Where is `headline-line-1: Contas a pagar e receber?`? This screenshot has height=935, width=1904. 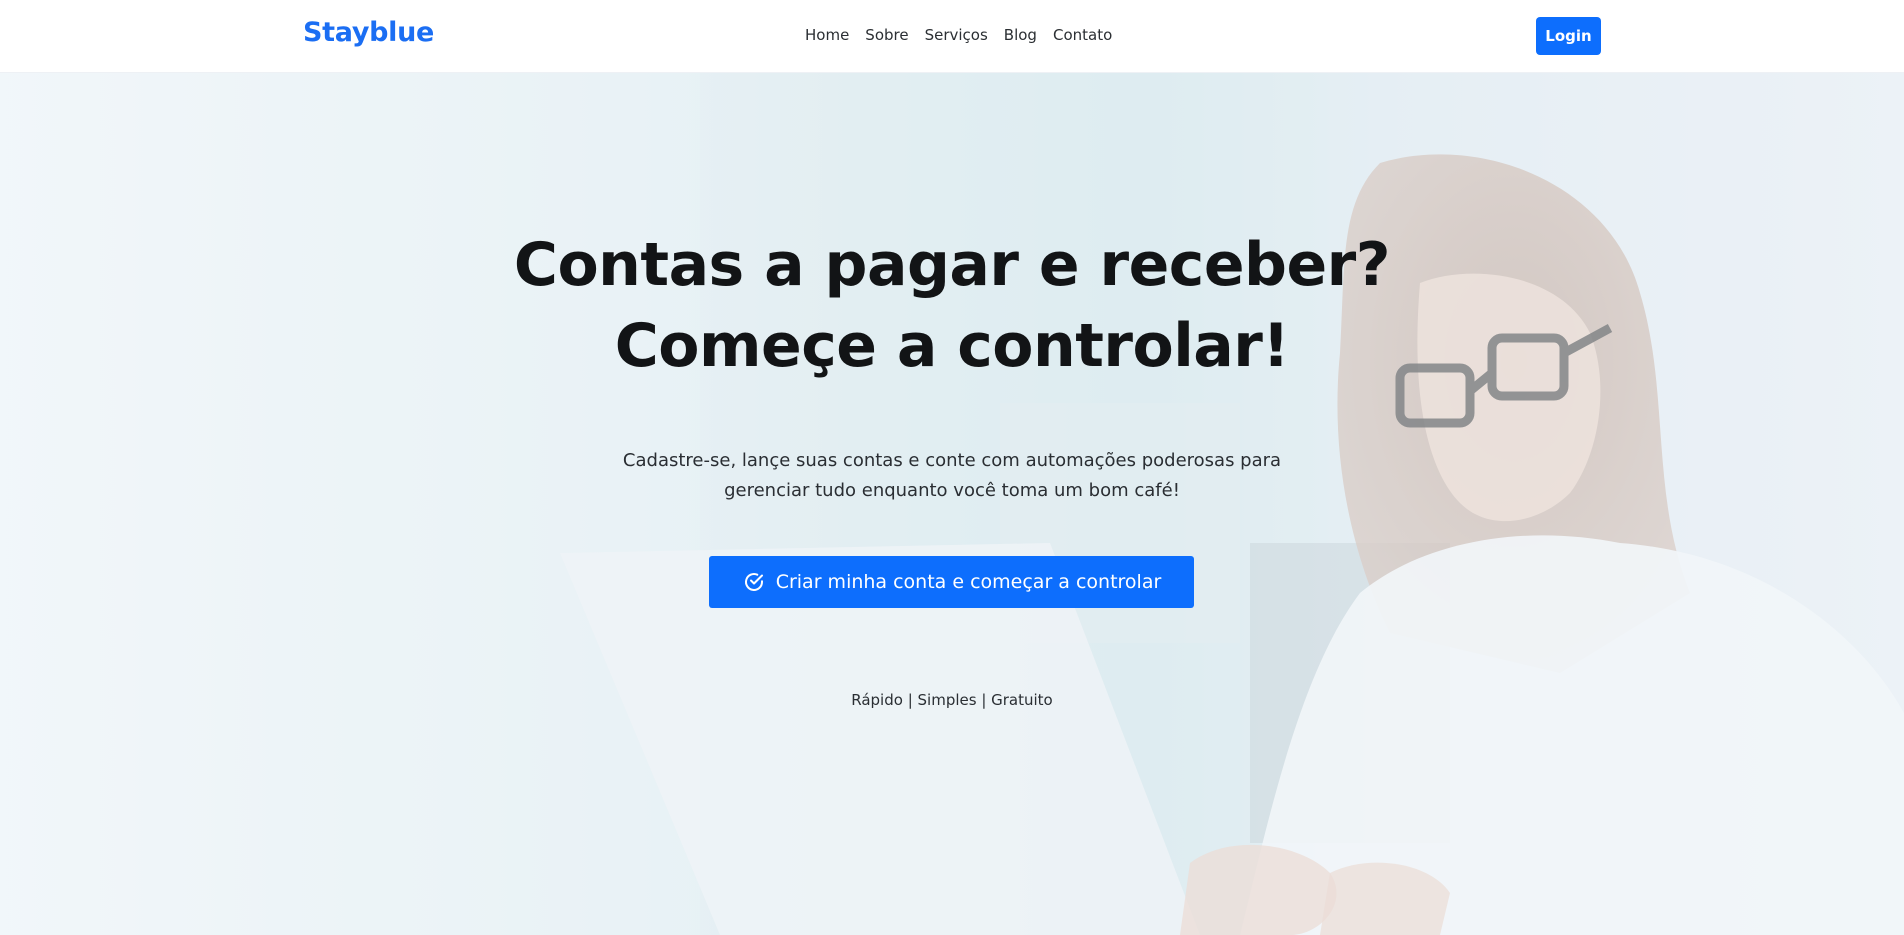 headline-line-1: Contas a pagar e receber? is located at coordinates (952, 265).